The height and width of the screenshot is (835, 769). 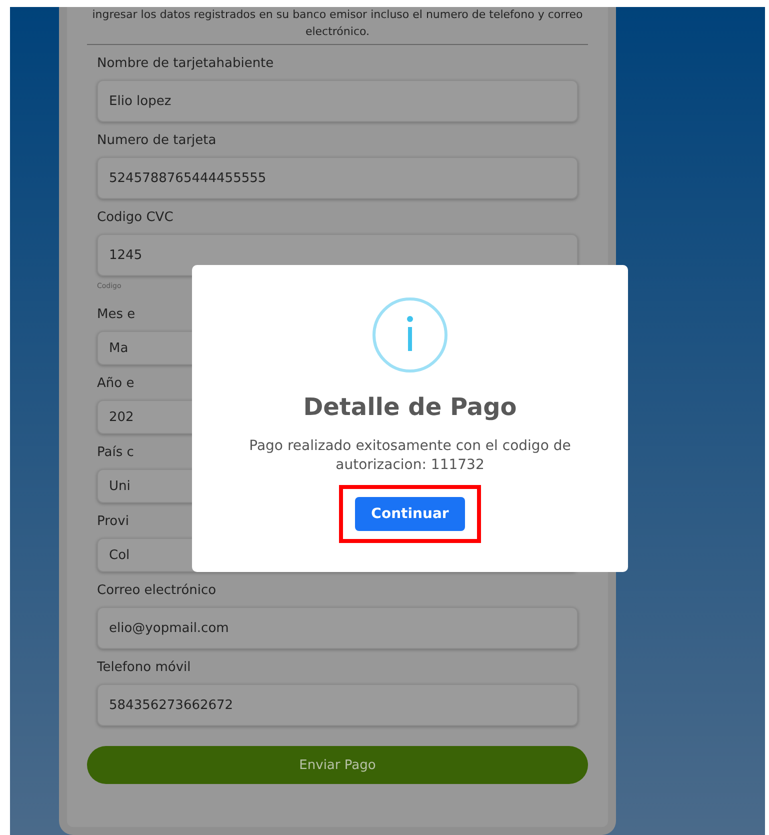 What do you see at coordinates (410, 335) in the screenshot?
I see `info-icon` at bounding box center [410, 335].